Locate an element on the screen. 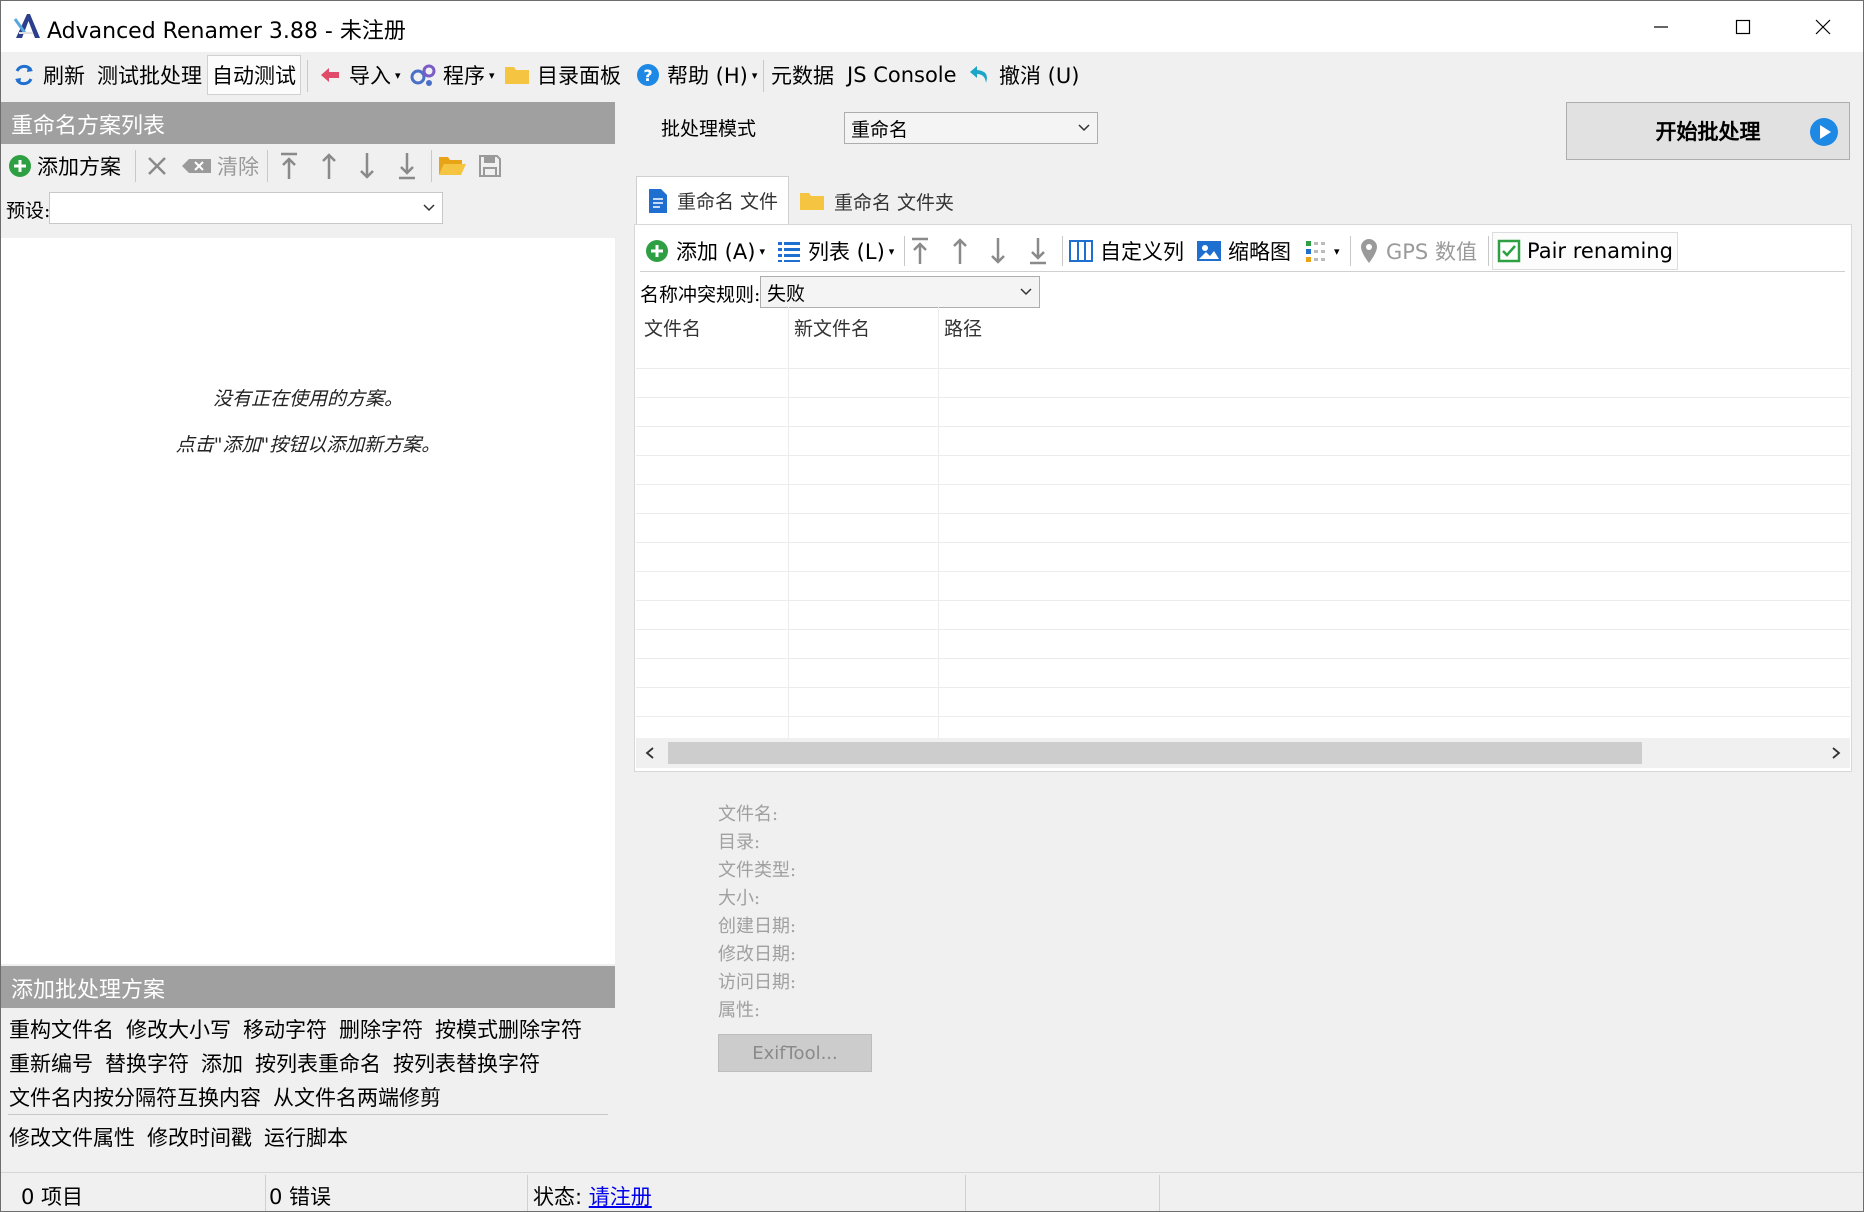  help-label: 帮助 (H) is located at coordinates (707, 76).